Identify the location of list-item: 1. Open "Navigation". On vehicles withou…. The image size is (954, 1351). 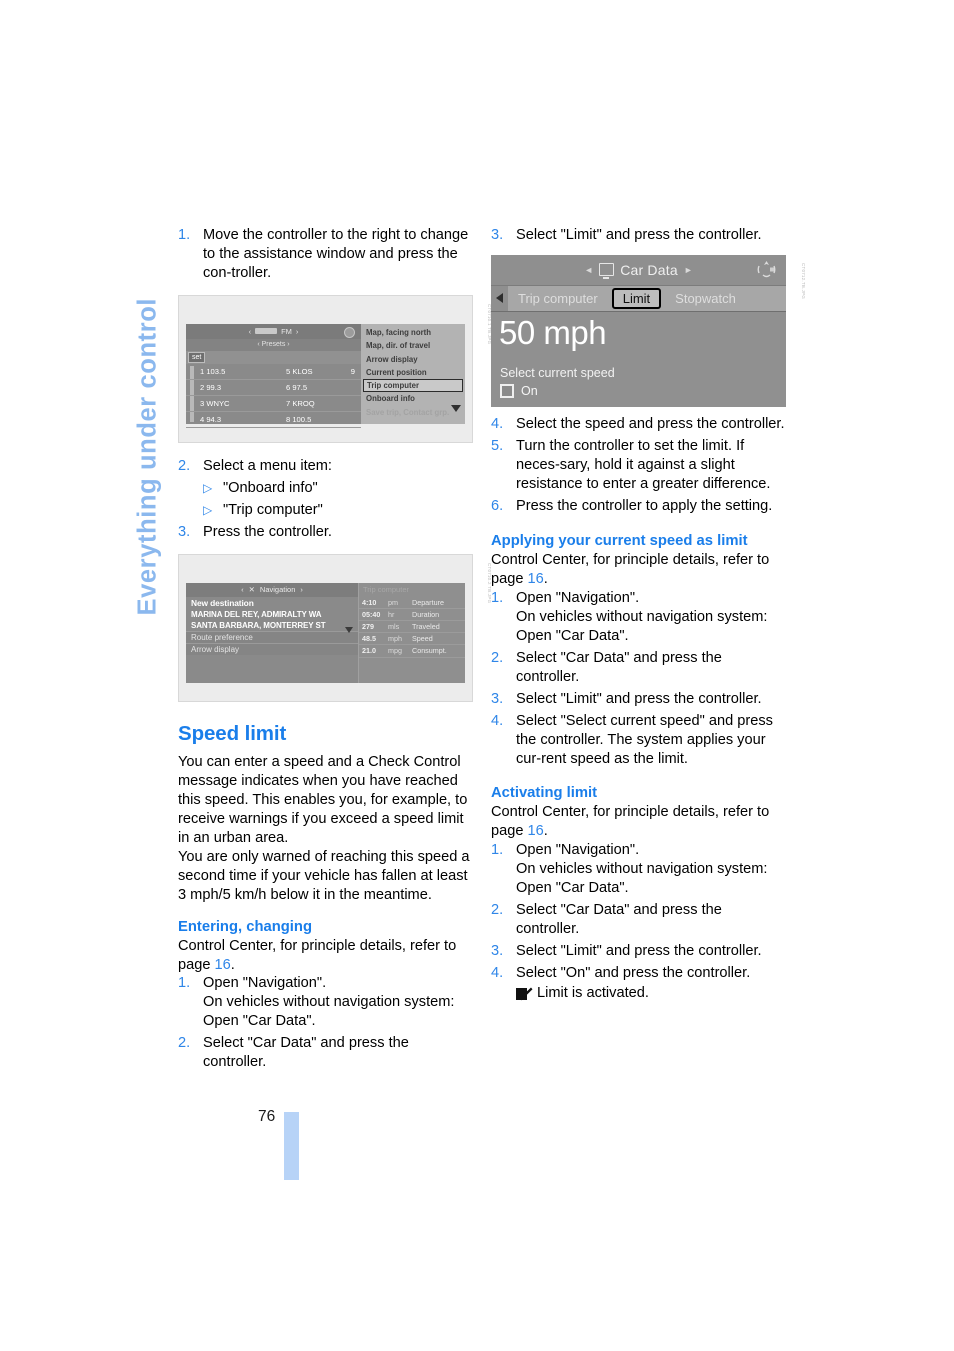
(325, 1002).